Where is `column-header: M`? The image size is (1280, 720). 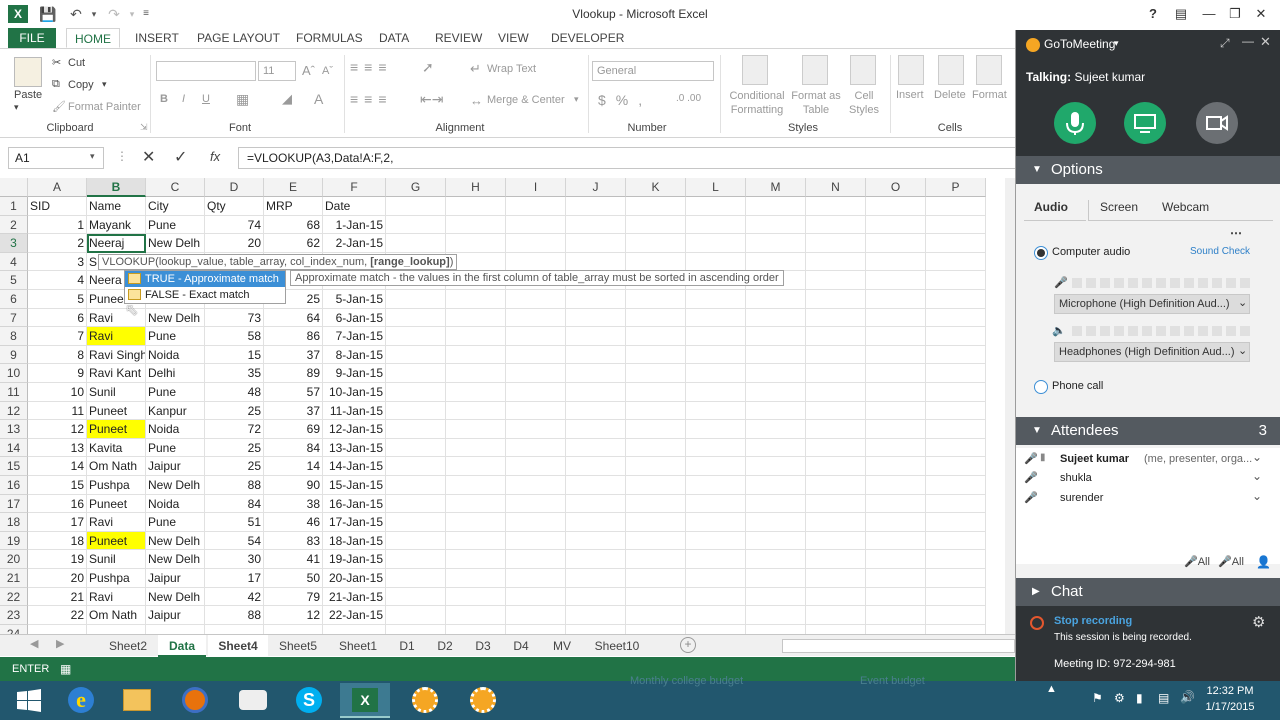 column-header: M is located at coordinates (776, 187).